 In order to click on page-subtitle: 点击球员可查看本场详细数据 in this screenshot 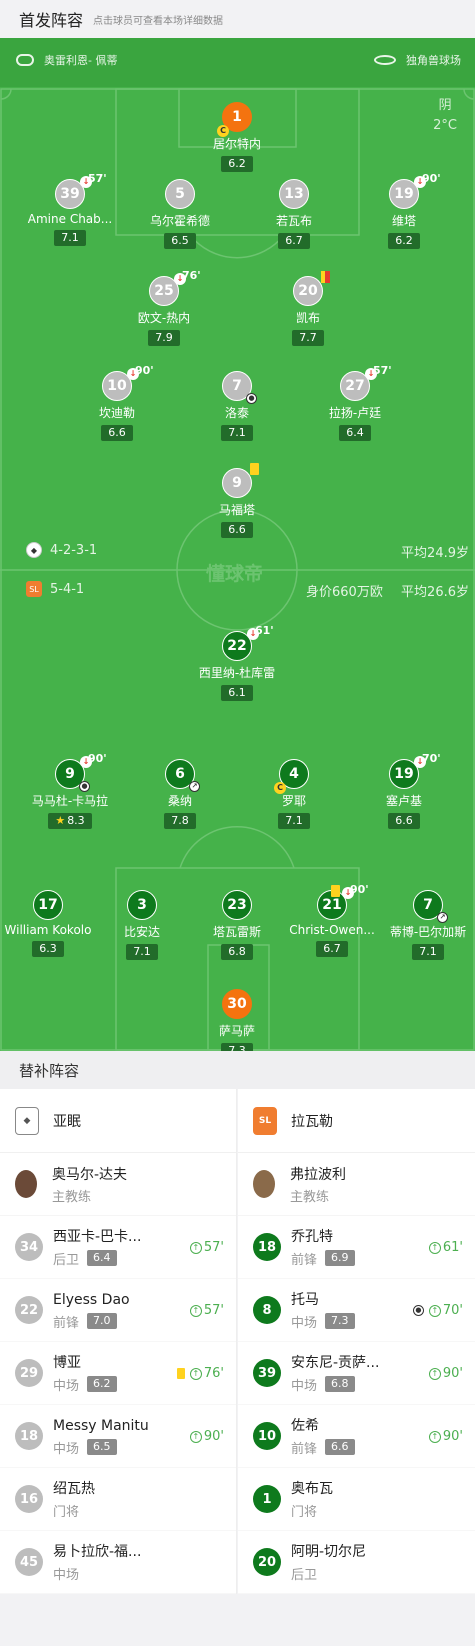, I will do `click(158, 21)`.